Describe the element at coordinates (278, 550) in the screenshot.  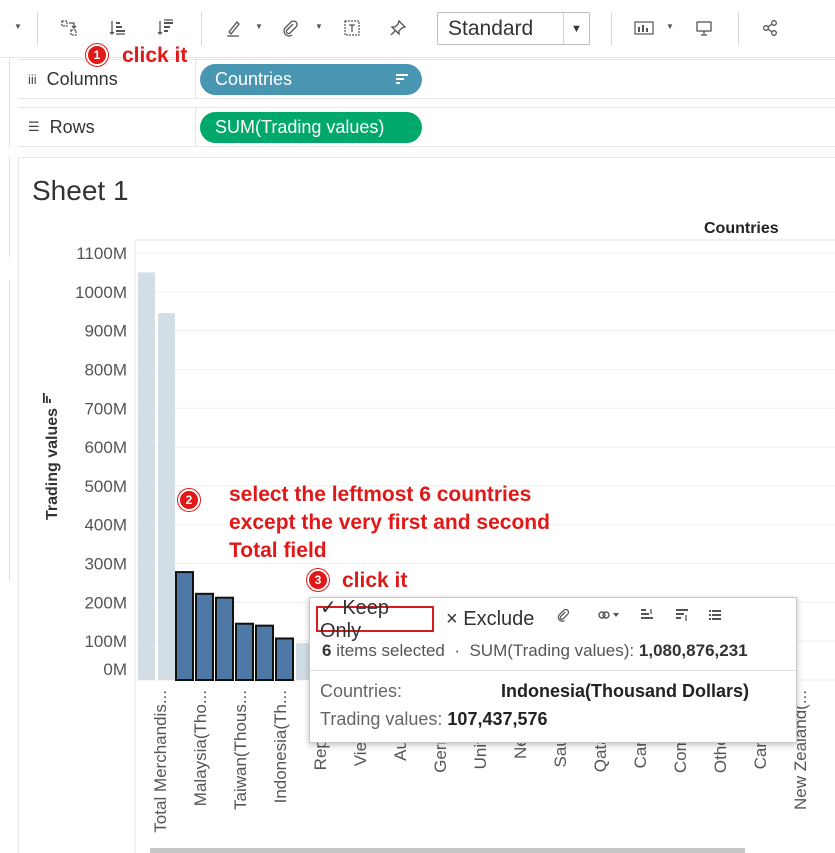
I see `step-2-line-3: Total field` at that location.